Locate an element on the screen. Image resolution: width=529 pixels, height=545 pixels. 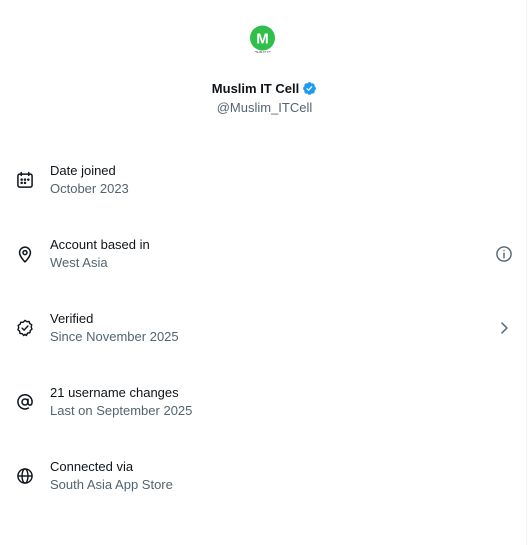
name-row: Muslim IT Cell is located at coordinates (264, 88).